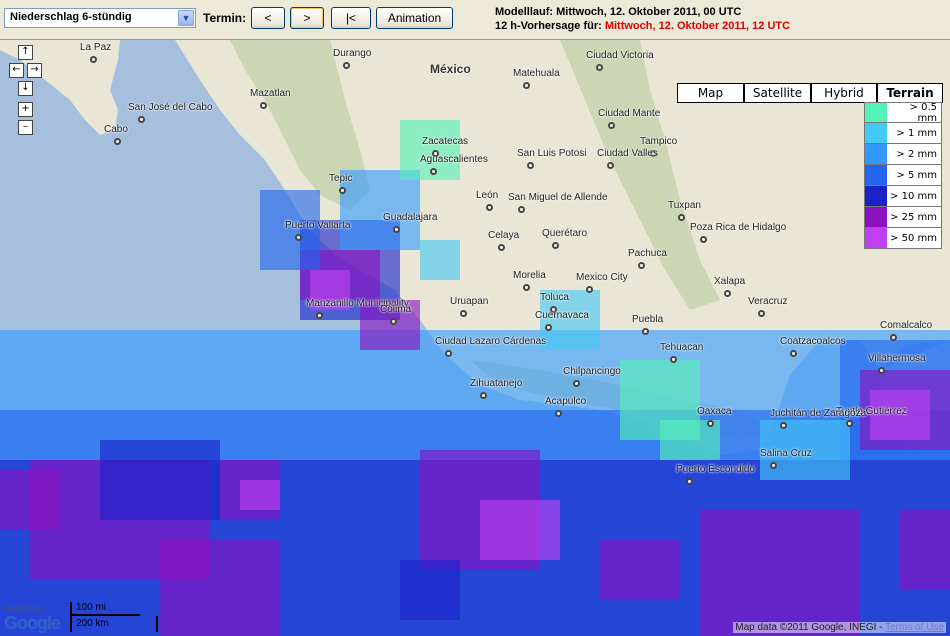 This screenshot has height=636, width=950. What do you see at coordinates (32, 620) in the screenshot?
I see `google-logo: POWERED BY Google` at bounding box center [32, 620].